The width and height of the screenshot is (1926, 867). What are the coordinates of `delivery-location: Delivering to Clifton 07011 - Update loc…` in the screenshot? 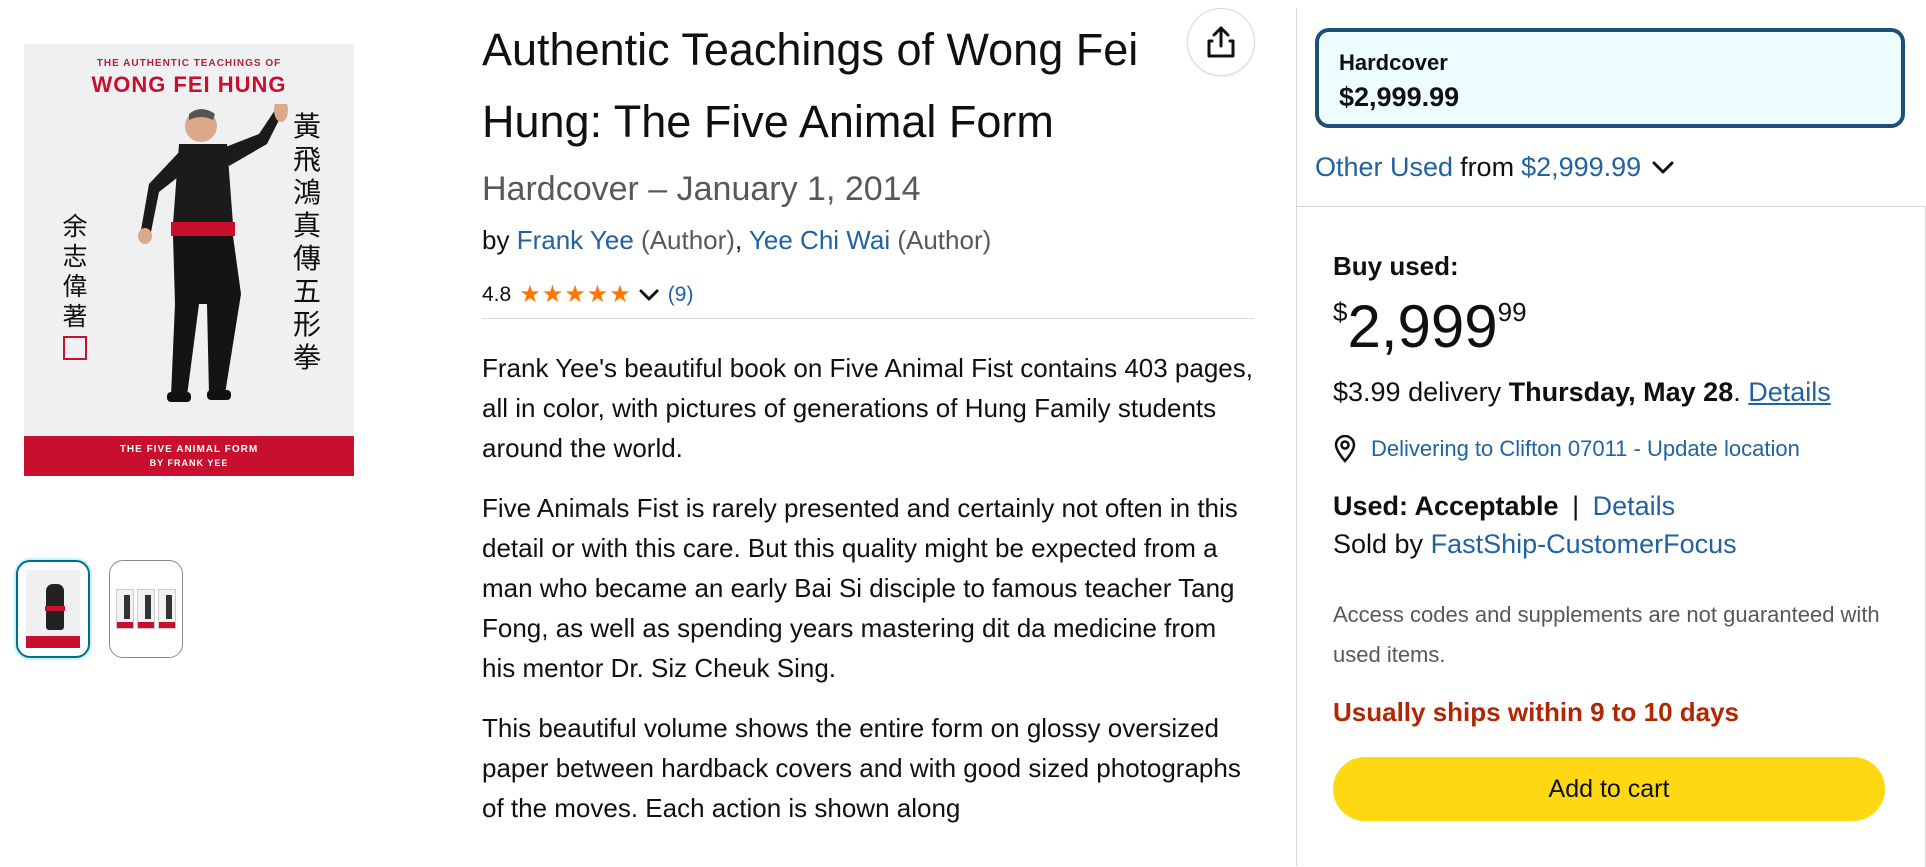 It's located at (1566, 449).